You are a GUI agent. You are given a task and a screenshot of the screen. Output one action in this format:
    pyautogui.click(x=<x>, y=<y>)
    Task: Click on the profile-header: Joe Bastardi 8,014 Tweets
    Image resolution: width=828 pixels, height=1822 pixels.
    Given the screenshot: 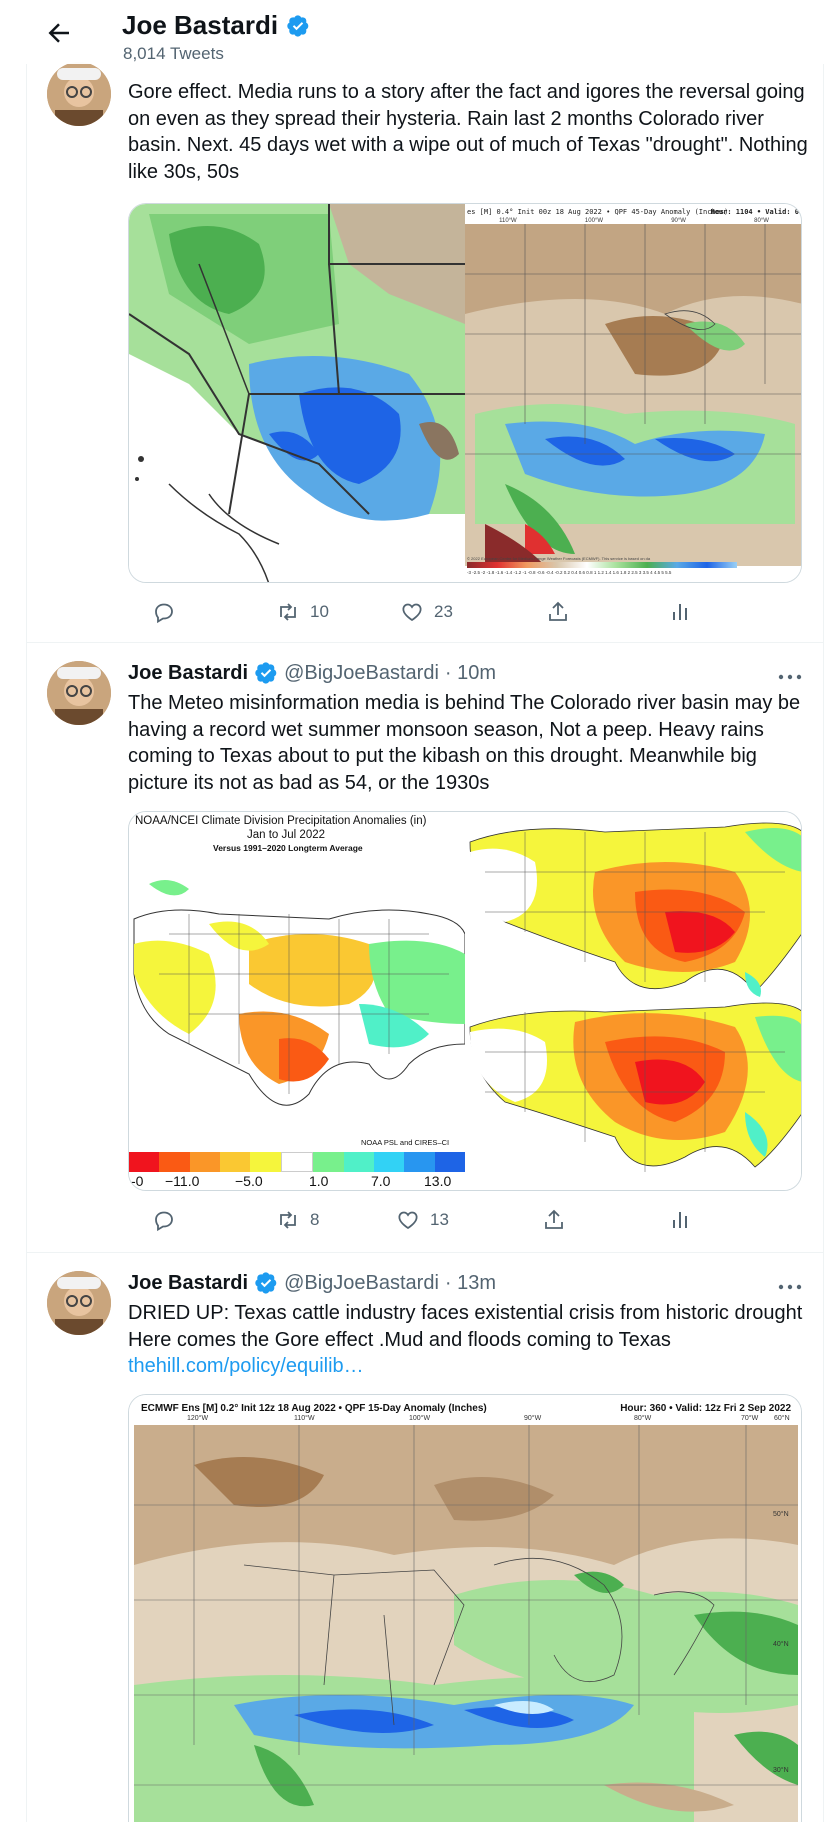 What is the action you would take?
    pyautogui.click(x=414, y=32)
    